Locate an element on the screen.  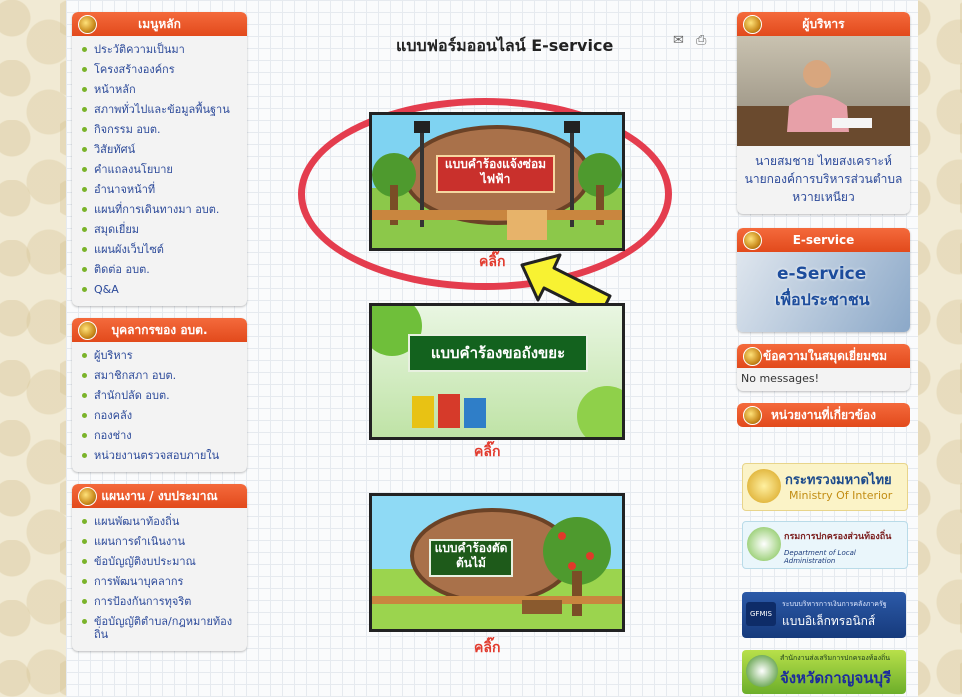
eservice-header: E-service is located at coordinates (823, 240).